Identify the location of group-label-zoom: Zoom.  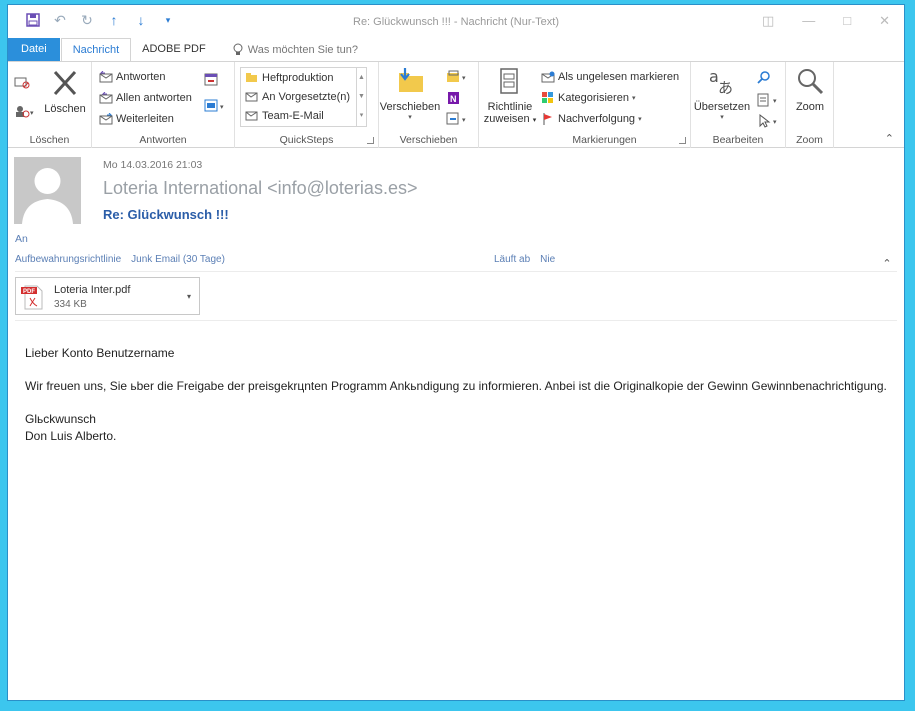
(809, 140).